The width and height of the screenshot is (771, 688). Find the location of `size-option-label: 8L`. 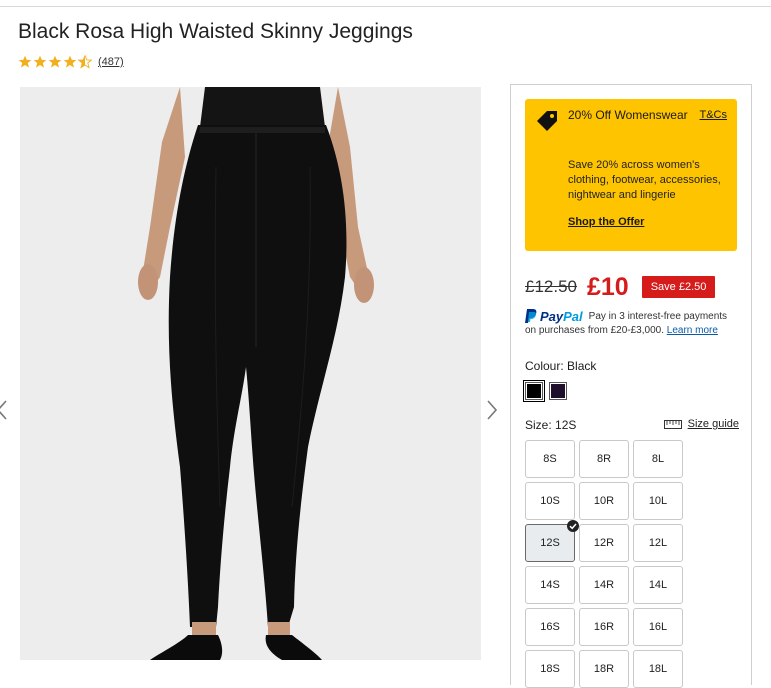

size-option-label: 8L is located at coordinates (658, 459).